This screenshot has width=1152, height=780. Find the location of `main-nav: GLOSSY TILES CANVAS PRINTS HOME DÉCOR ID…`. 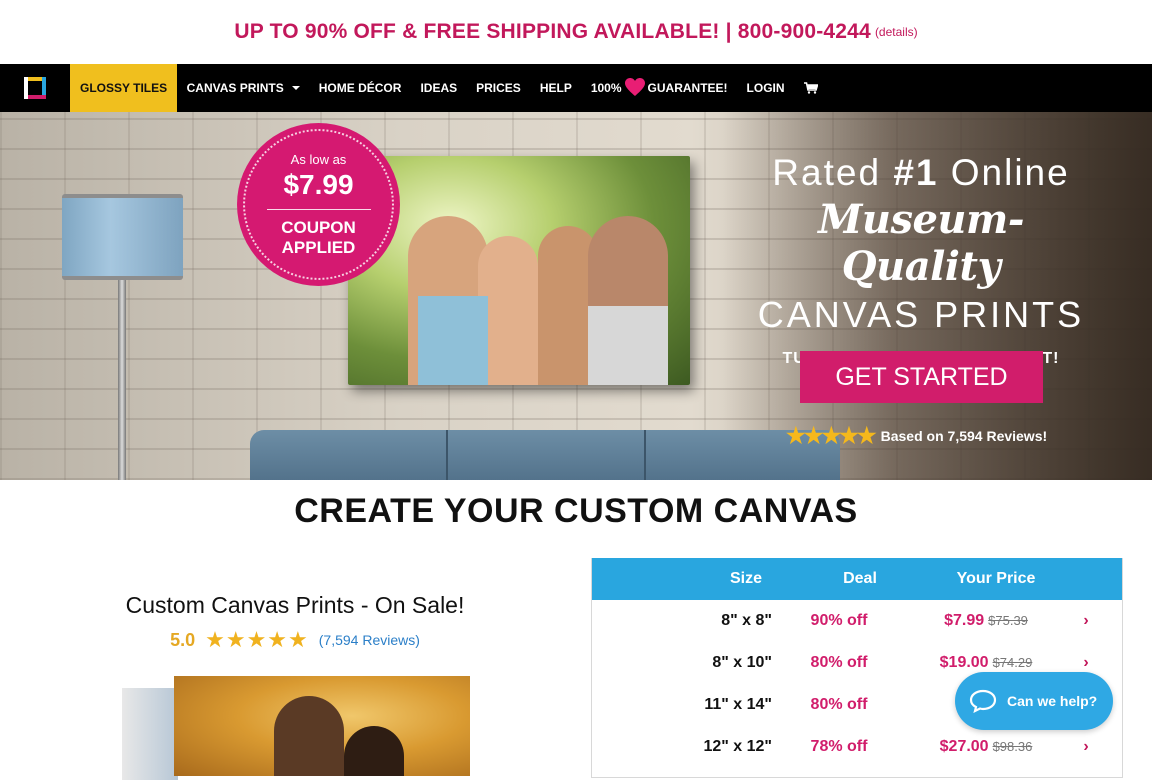

main-nav: GLOSSY TILES CANVAS PRINTS HOME DÉCOR ID… is located at coordinates (576, 88).